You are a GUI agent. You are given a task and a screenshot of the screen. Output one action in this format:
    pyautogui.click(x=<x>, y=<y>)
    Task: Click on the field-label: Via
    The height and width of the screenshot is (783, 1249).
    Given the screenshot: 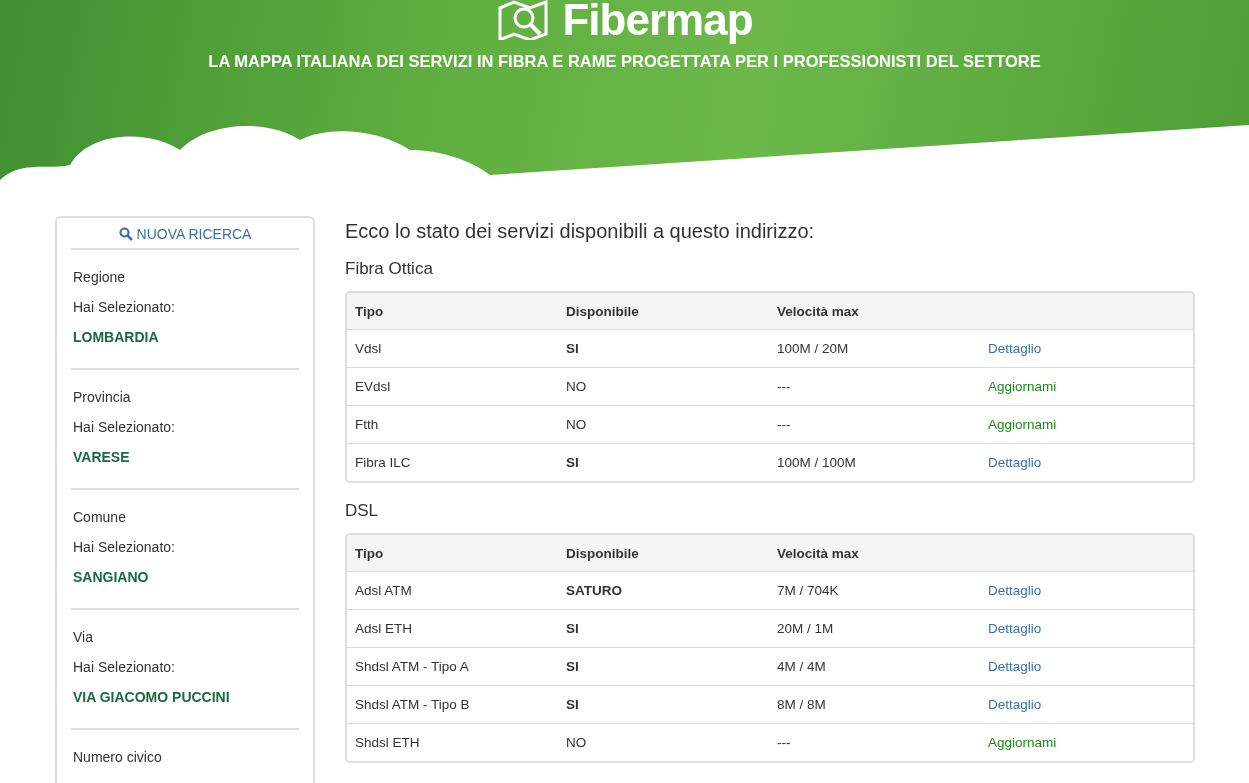 What is the action you would take?
    pyautogui.click(x=83, y=637)
    